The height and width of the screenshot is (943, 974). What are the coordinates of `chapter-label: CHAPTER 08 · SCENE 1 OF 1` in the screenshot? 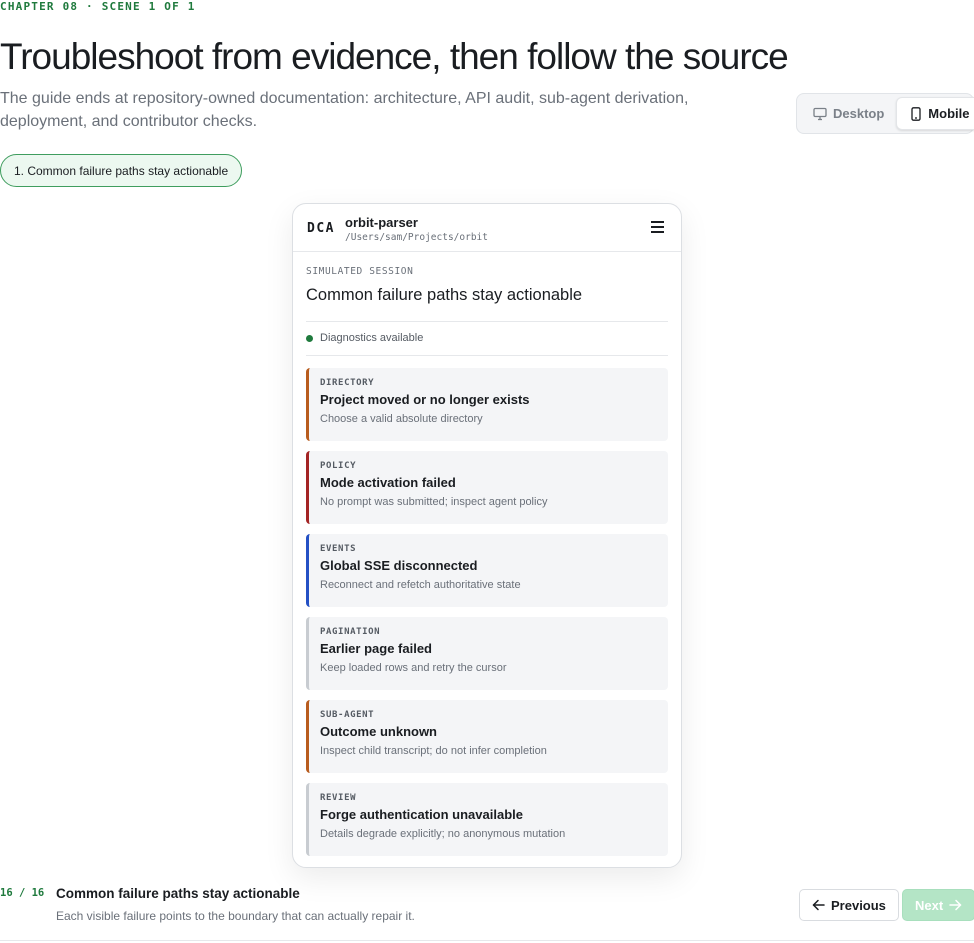 It's located at (98, 6).